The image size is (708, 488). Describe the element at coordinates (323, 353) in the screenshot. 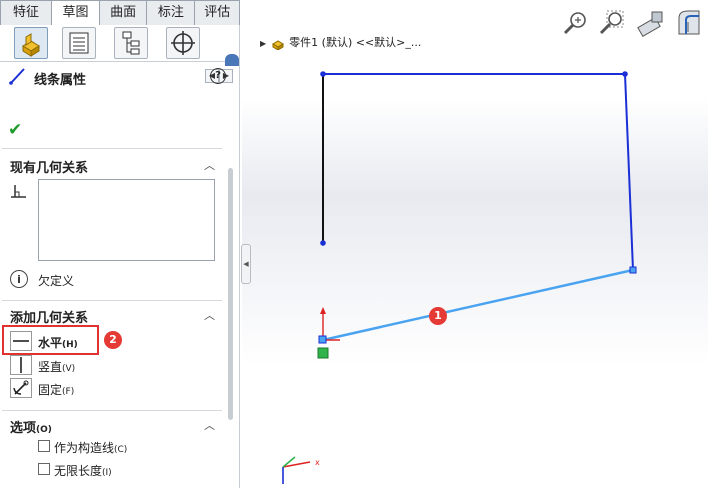

I see `coincident-relation-icon` at that location.